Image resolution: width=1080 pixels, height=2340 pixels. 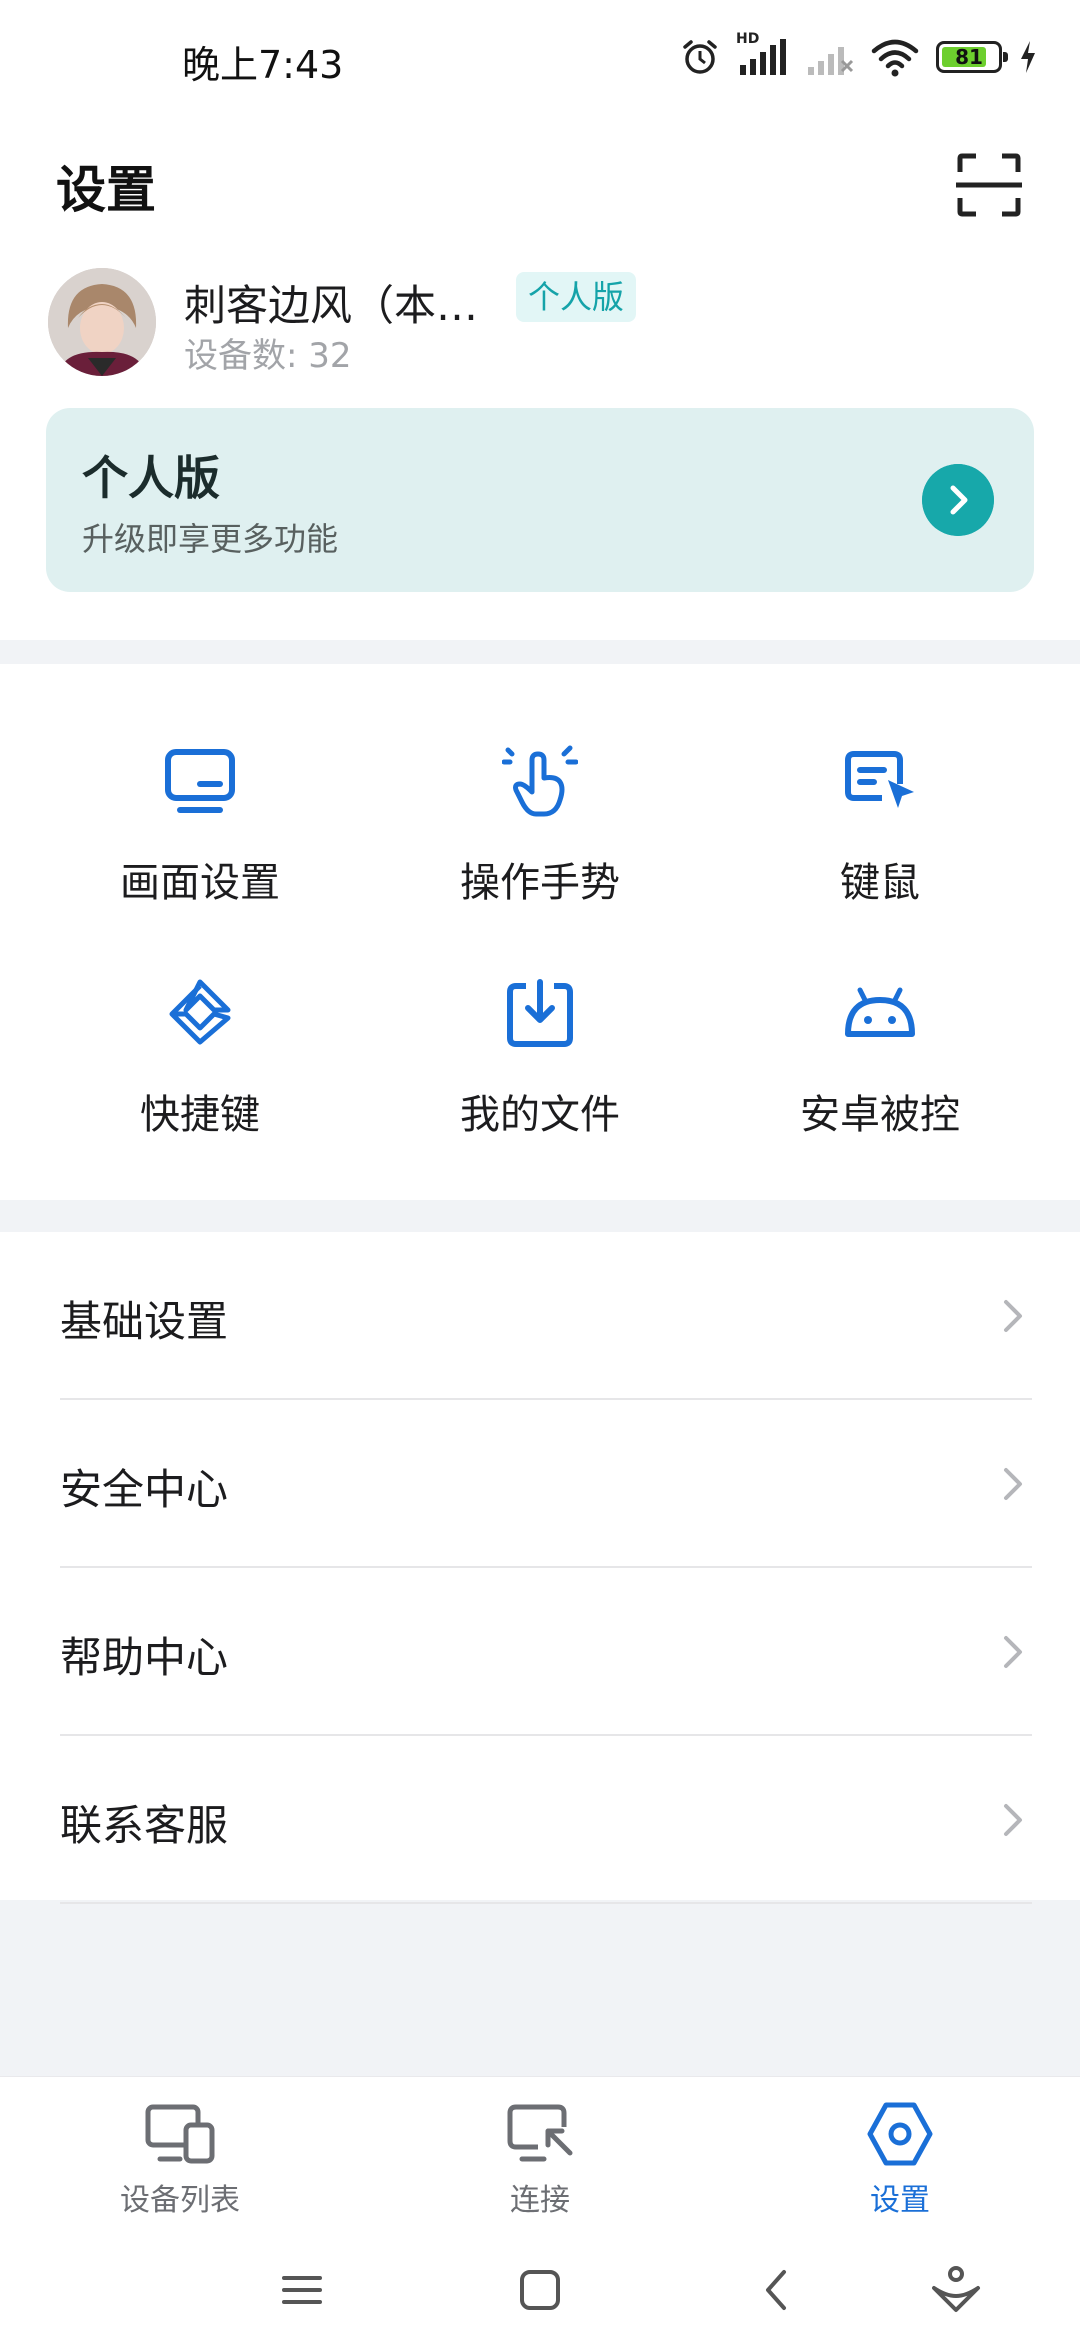 What do you see at coordinates (200, 781) in the screenshot?
I see `display-icon` at bounding box center [200, 781].